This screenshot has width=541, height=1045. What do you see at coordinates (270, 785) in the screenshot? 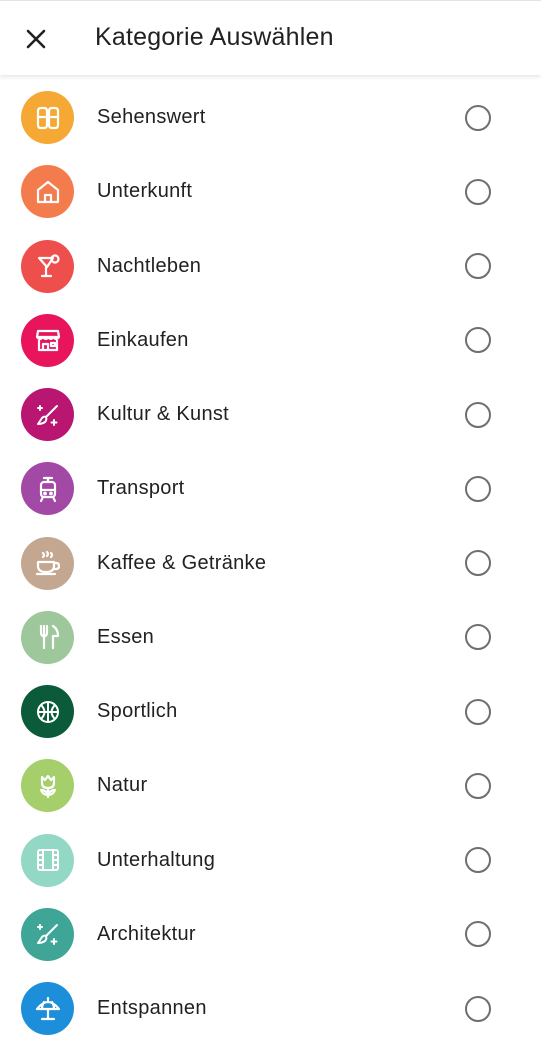
I see `category-row: Natur` at bounding box center [270, 785].